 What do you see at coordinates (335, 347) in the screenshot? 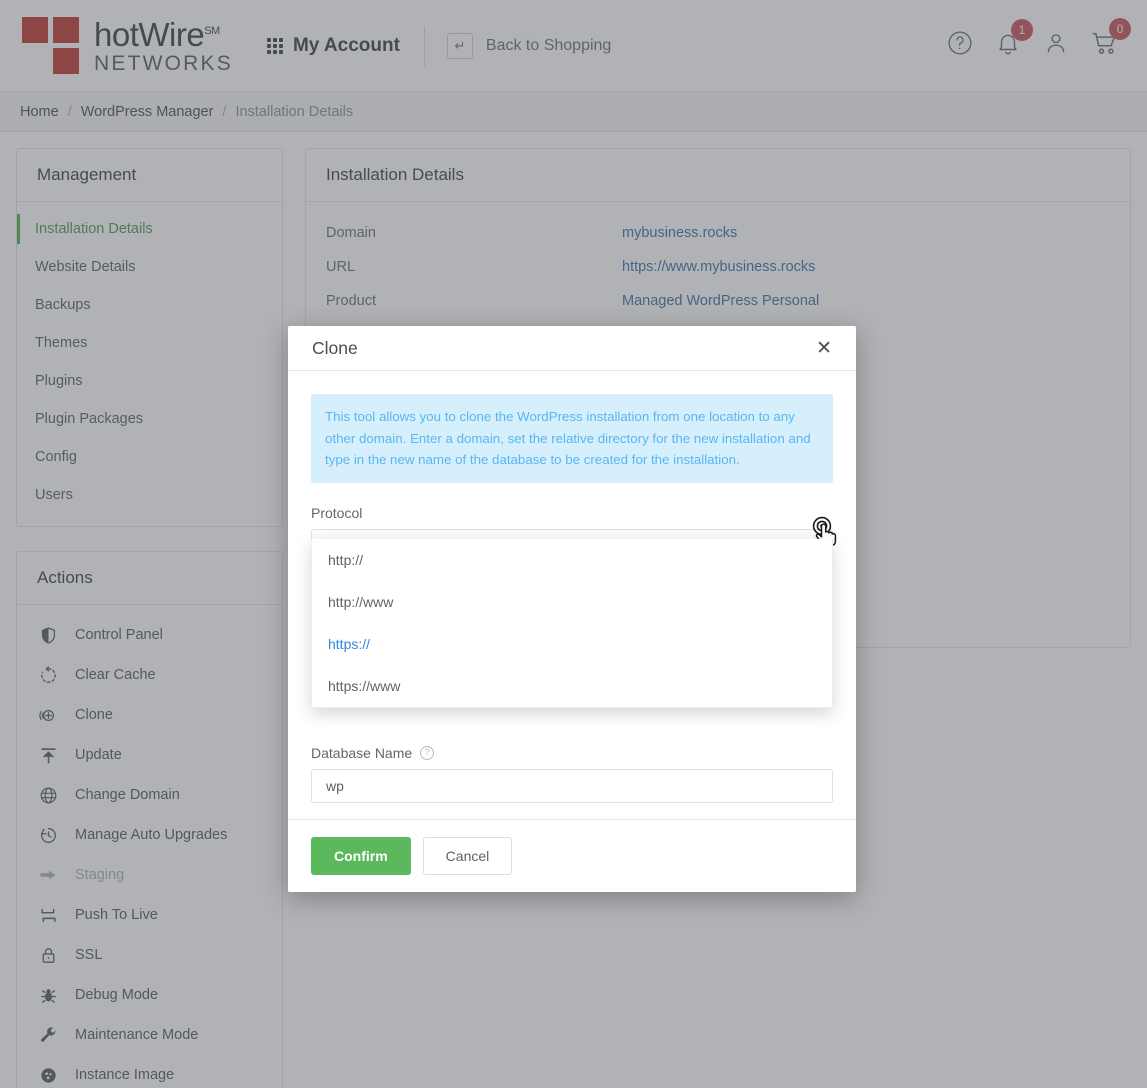
I see `modal-title: Clone` at bounding box center [335, 347].